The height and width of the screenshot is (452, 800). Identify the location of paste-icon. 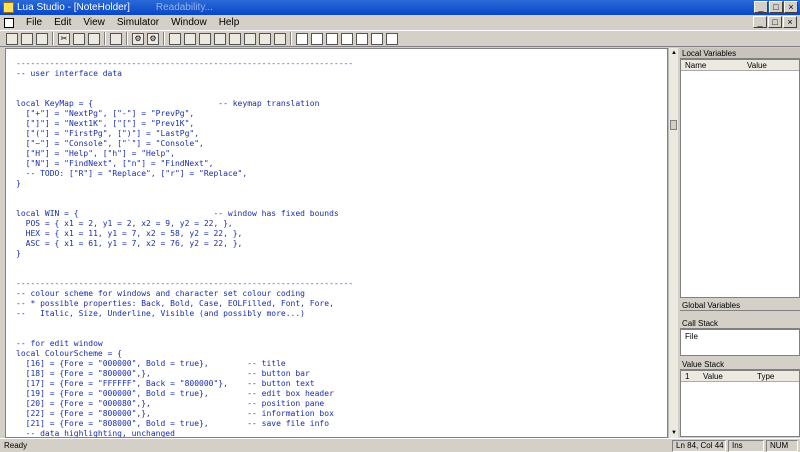
(94, 38).